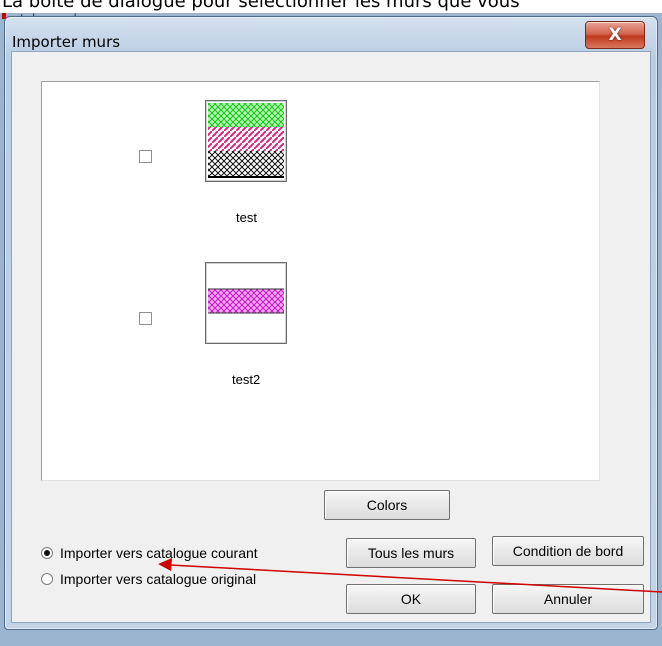 This screenshot has width=662, height=646. Describe the element at coordinates (165, 564) in the screenshot. I see `annotation-arrow-head` at that location.